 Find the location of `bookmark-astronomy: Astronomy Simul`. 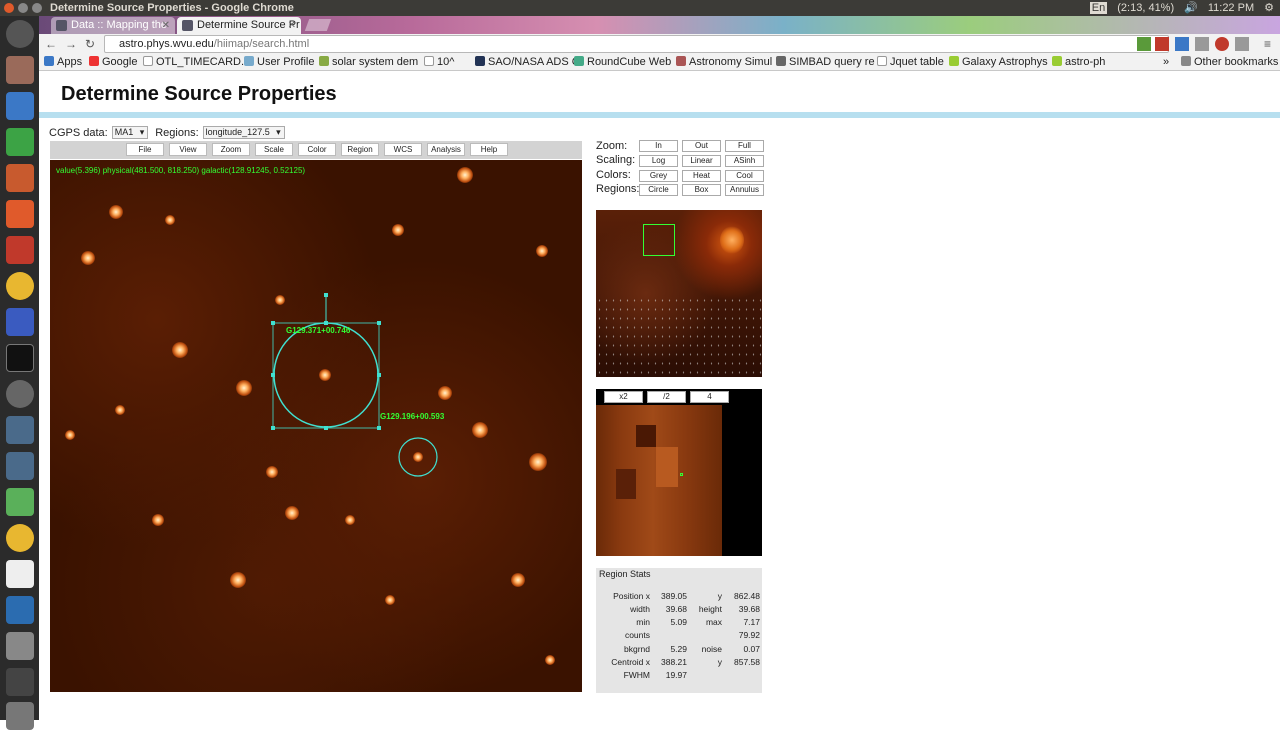

bookmark-astronomy: Astronomy Simul is located at coordinates (724, 62).